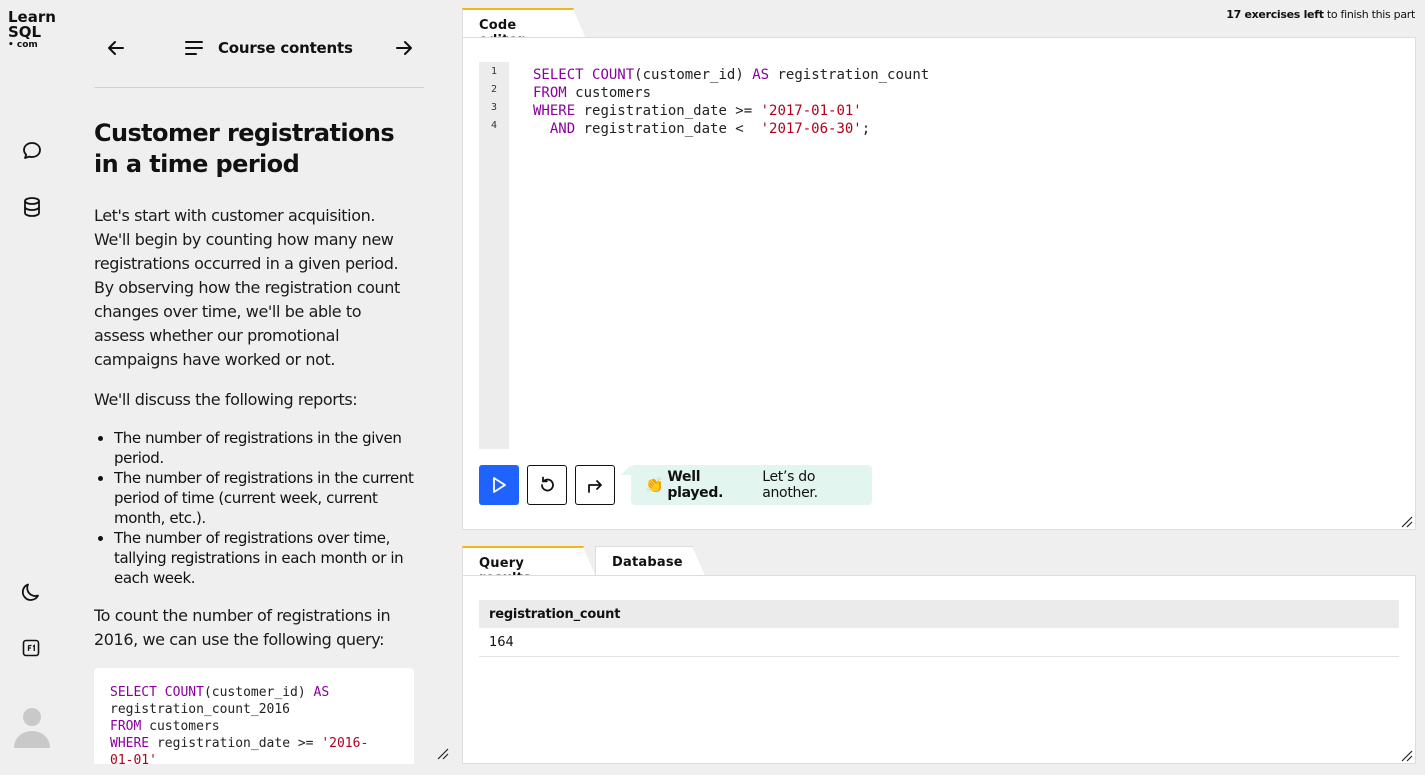 This screenshot has width=1425, height=775. What do you see at coordinates (939, 614) in the screenshot?
I see `table-header: registration_count` at bounding box center [939, 614].